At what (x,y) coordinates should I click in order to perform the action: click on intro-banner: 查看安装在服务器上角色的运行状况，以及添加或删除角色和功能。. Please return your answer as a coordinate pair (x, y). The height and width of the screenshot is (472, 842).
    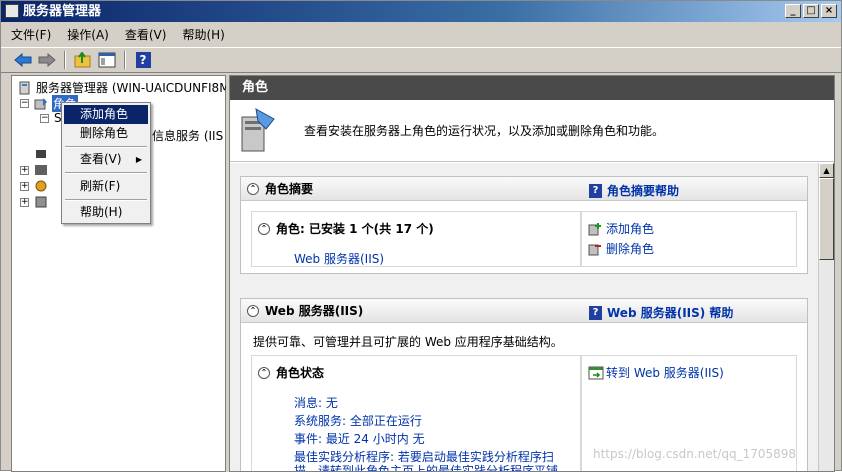
    Looking at the image, I should click on (532, 131).